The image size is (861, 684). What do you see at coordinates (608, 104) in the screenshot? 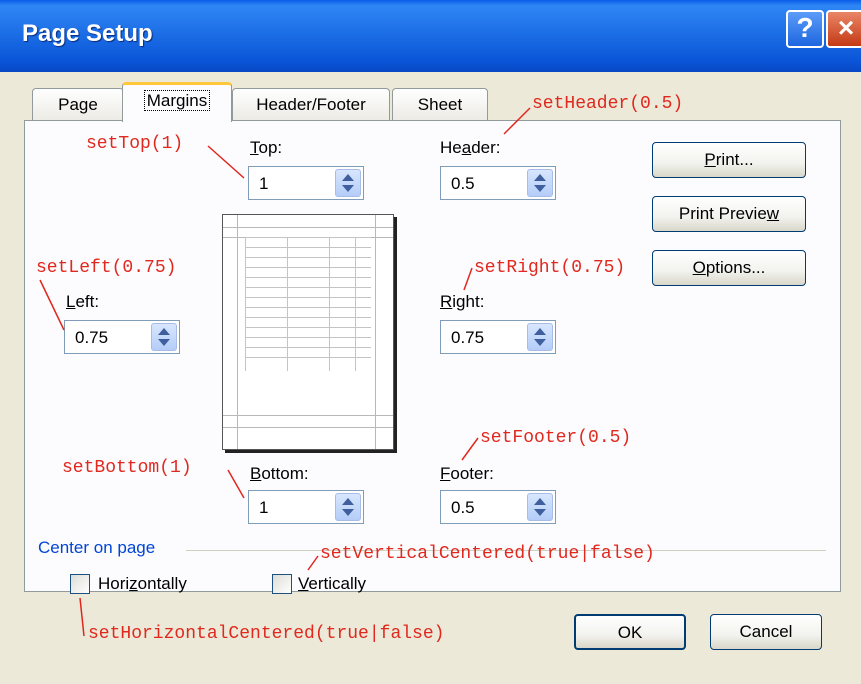
I see `annotation-setheader: setHeader(0.5)` at bounding box center [608, 104].